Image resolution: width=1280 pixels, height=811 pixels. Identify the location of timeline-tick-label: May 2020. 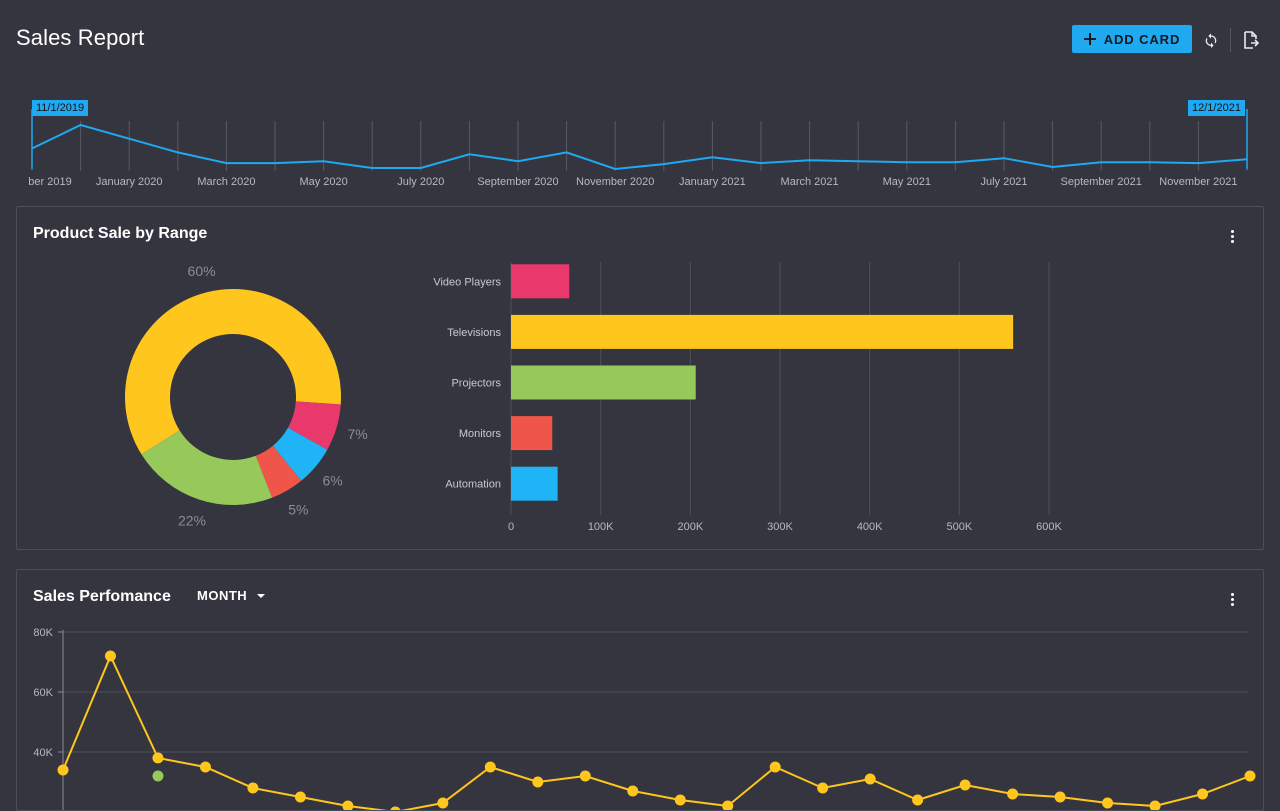
(323, 182).